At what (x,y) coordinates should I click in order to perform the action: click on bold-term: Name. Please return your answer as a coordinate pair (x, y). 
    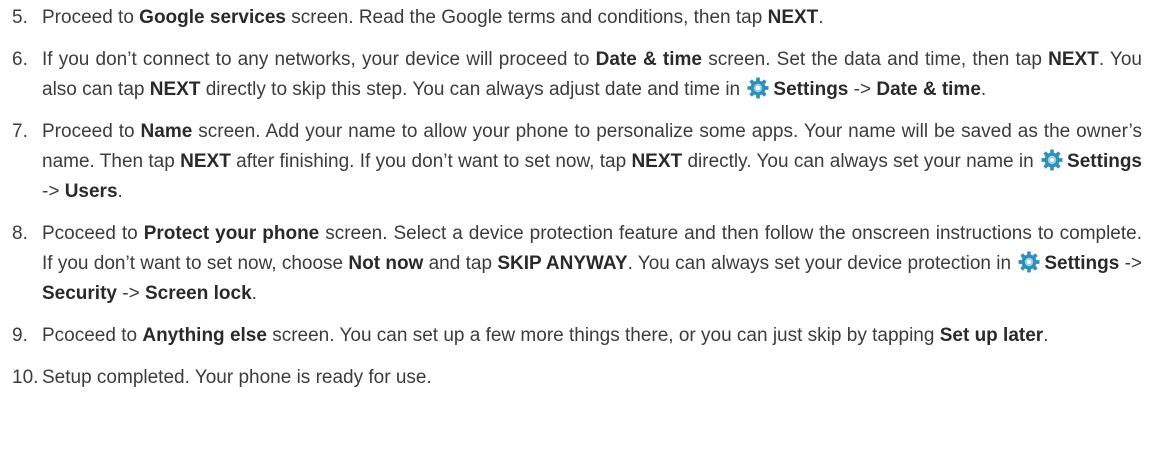
    Looking at the image, I should click on (166, 131).